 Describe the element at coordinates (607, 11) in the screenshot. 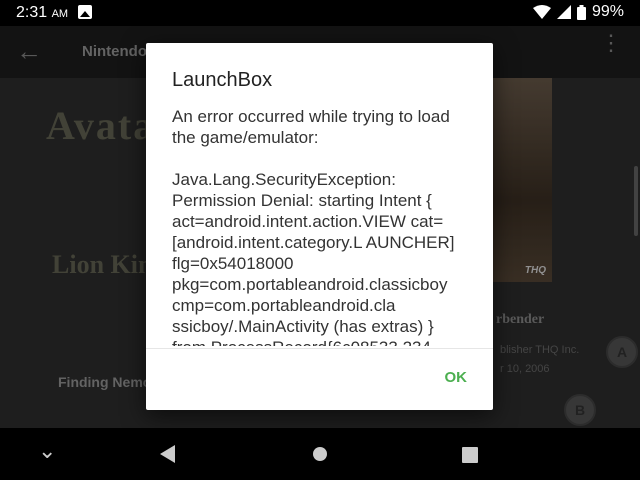

I see `battery-percentage: 99%` at that location.